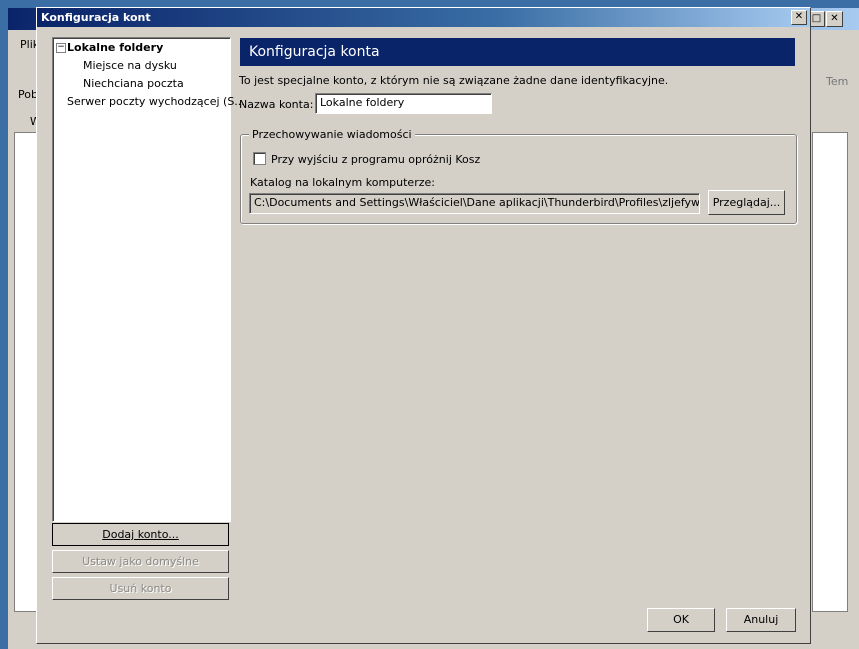 This screenshot has height=649, width=859. I want to click on collapse-icon: −, so click(61, 48).